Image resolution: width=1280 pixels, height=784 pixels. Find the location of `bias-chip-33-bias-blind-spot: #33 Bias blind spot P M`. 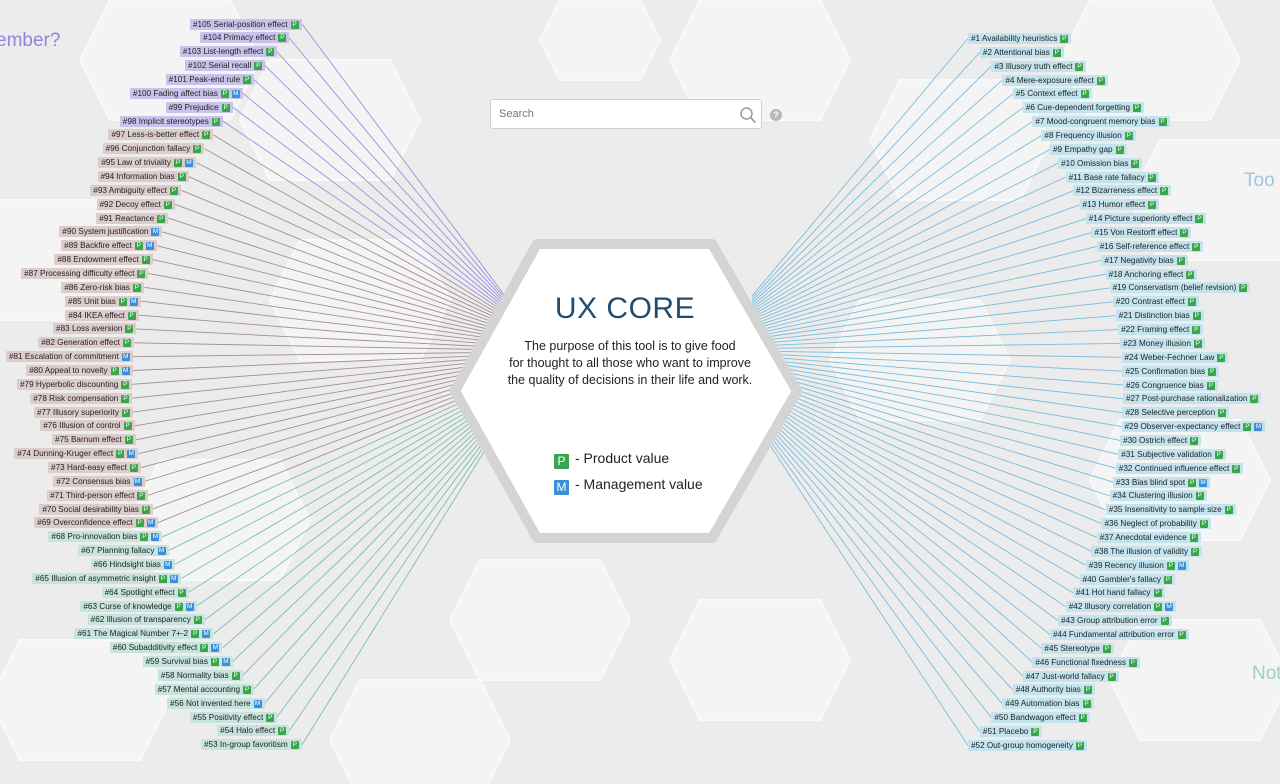

bias-chip-33-bias-blind-spot: #33 Bias blind spot P M is located at coordinates (1161, 482).